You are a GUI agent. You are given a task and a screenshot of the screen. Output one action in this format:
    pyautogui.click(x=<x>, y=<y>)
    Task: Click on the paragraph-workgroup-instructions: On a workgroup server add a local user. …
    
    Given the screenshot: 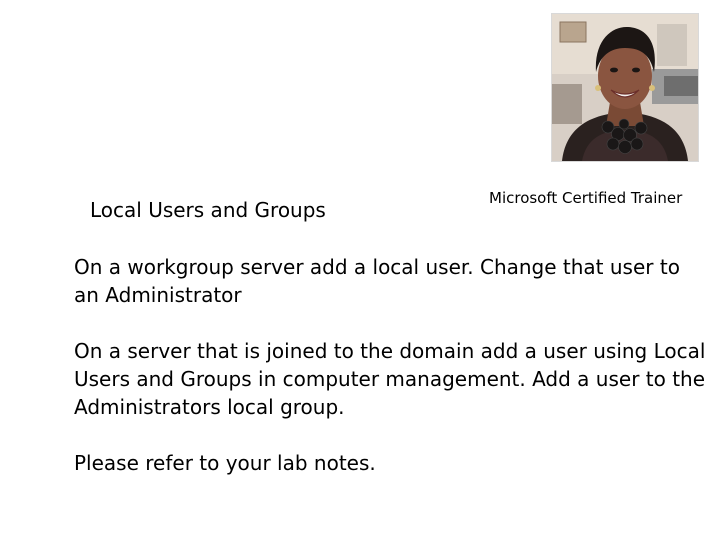 What is the action you would take?
    pyautogui.click(x=377, y=281)
    